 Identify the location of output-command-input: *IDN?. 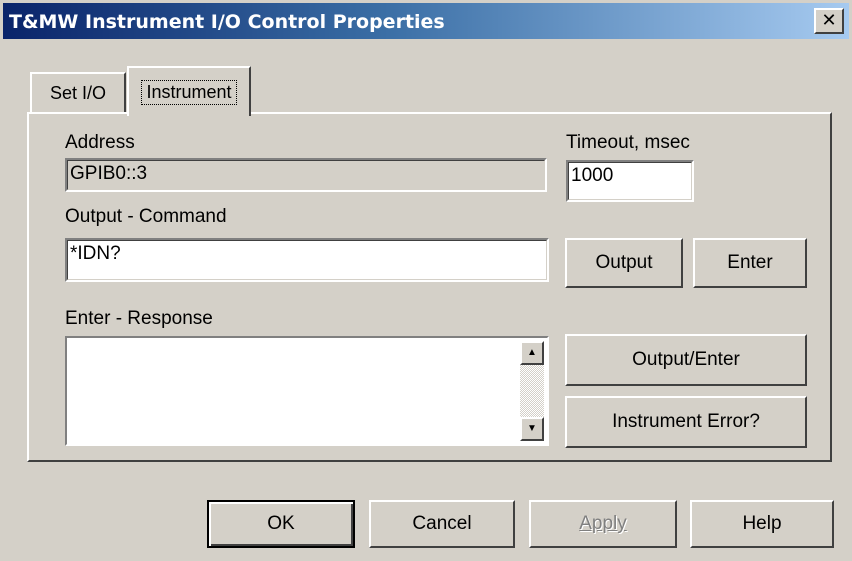
(307, 260).